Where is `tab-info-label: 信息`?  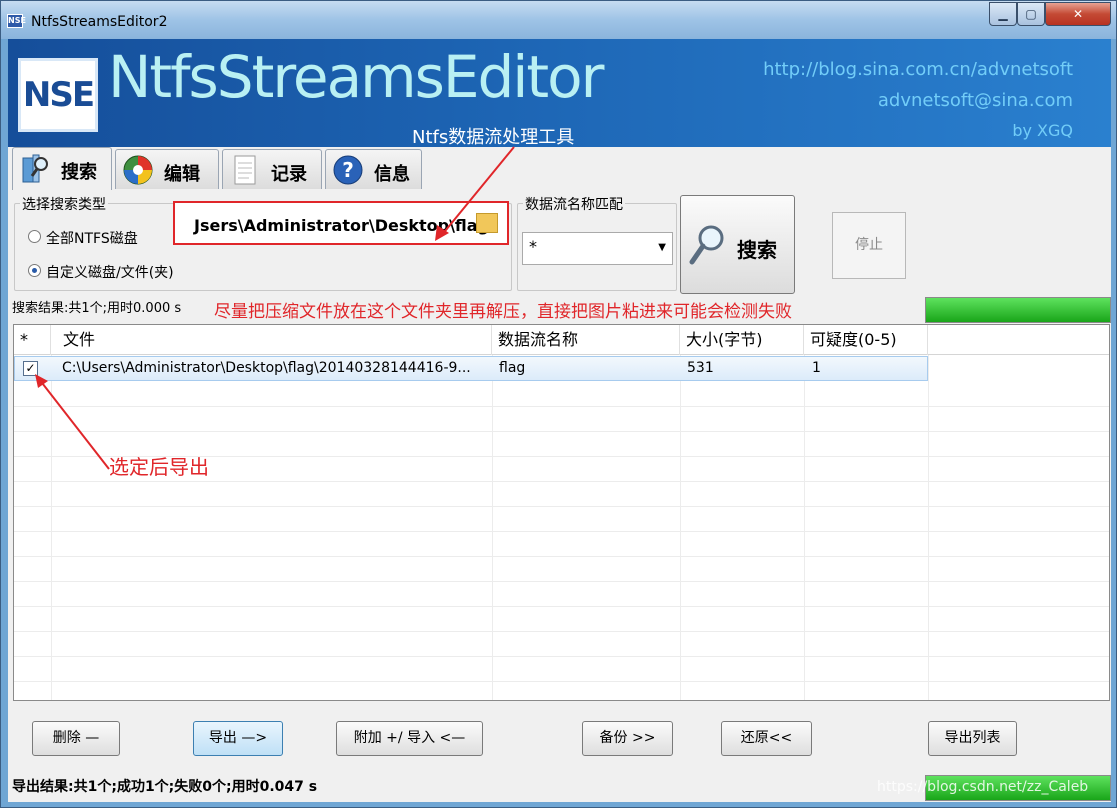
tab-info-label: 信息 is located at coordinates (392, 174).